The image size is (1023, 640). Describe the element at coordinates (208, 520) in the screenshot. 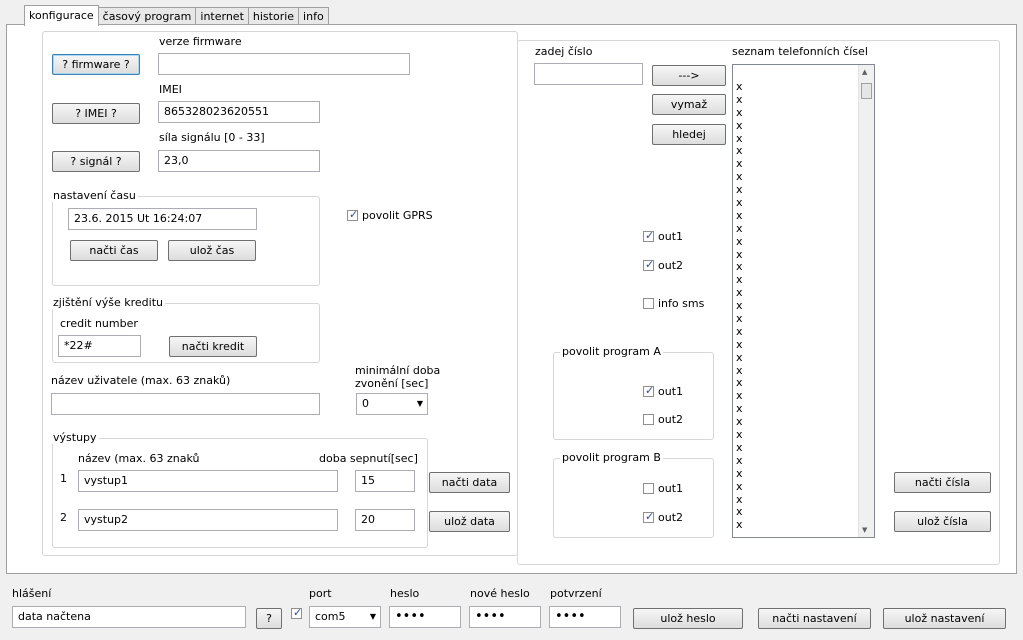

I see `output-name-field-2: vystup2` at that location.